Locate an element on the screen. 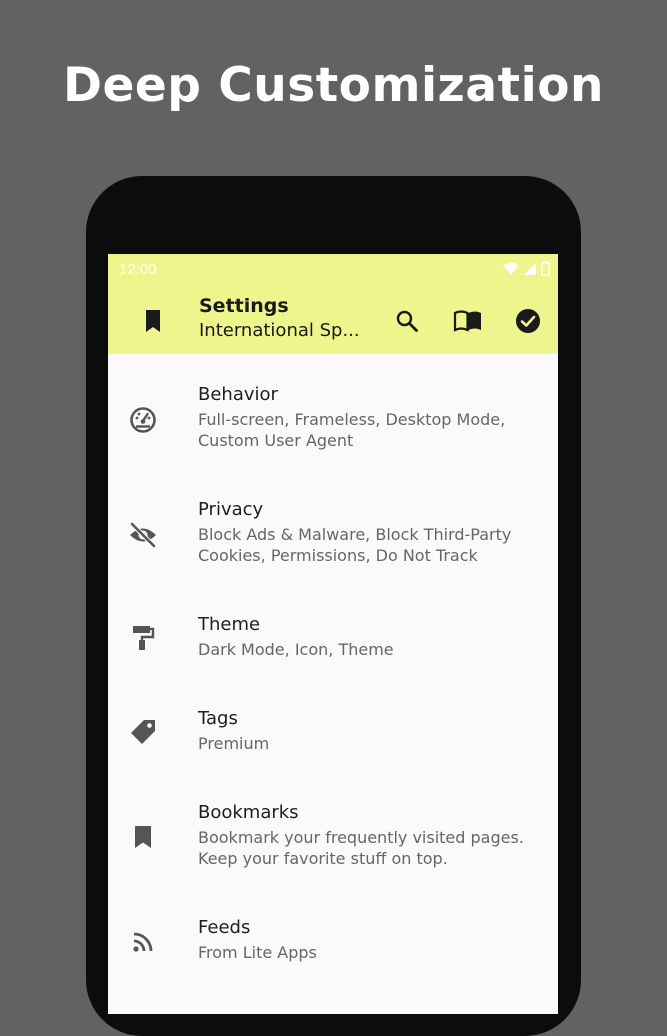 This screenshot has width=667, height=1036. settings-item-theme: Theme Dark Mode, Icon, Theme is located at coordinates (333, 654).